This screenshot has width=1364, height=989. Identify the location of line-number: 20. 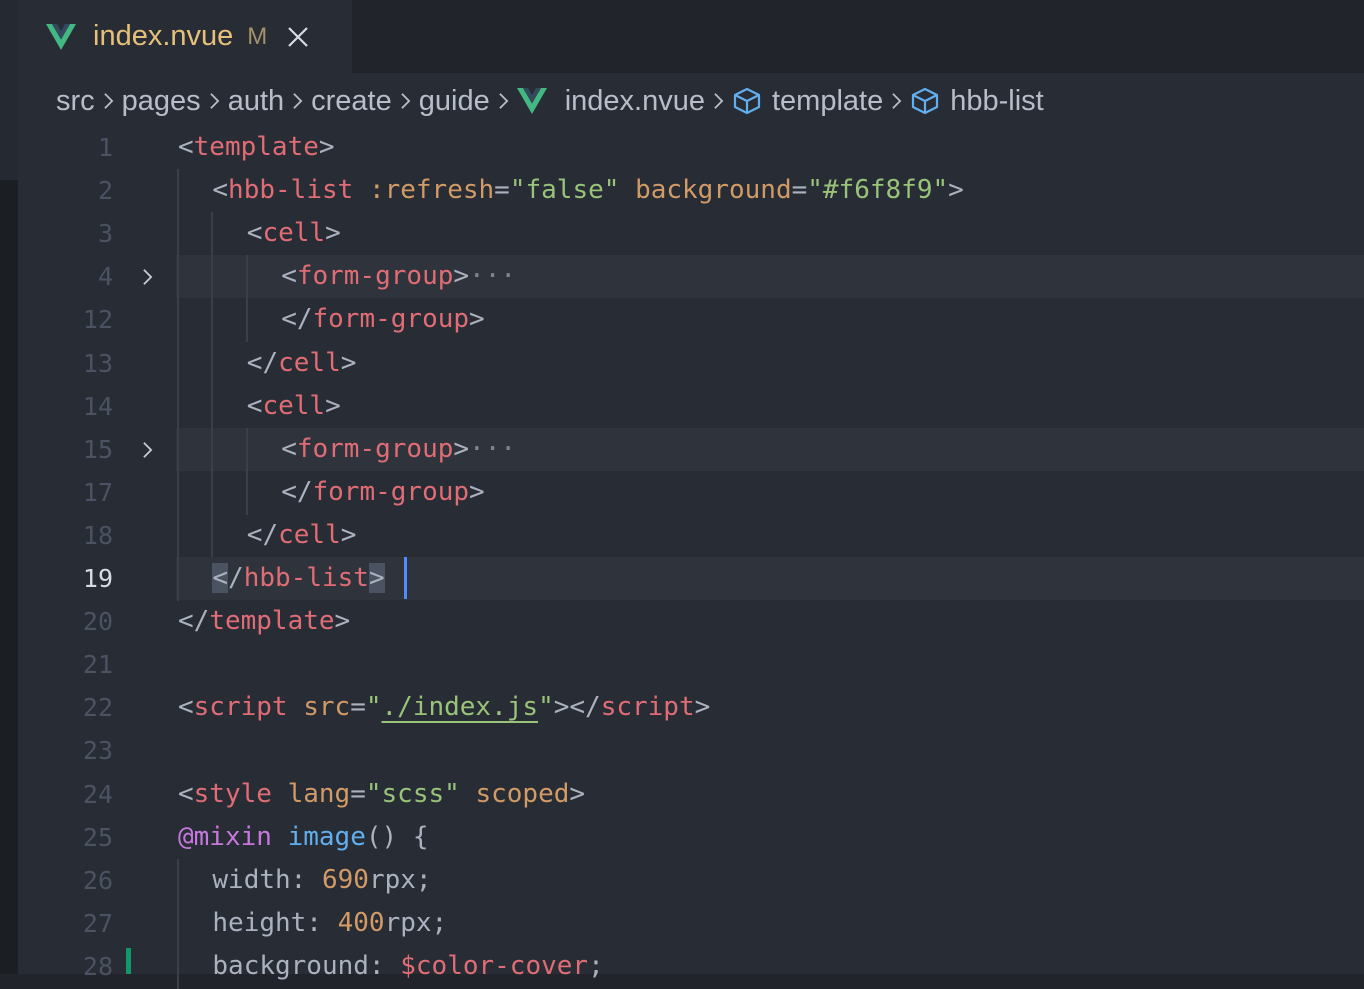
(97, 621).